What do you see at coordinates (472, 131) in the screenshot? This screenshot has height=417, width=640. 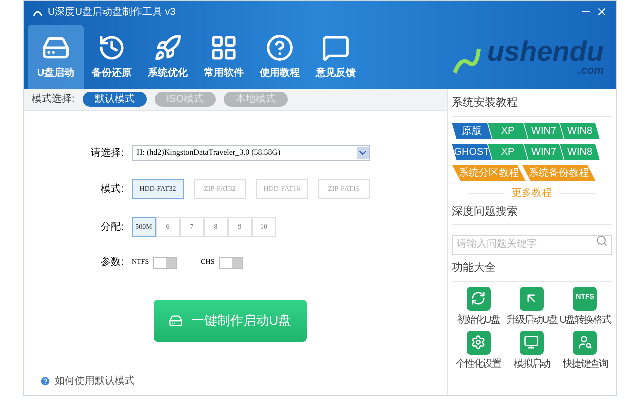 I see `tutorial-tag: 原版` at bounding box center [472, 131].